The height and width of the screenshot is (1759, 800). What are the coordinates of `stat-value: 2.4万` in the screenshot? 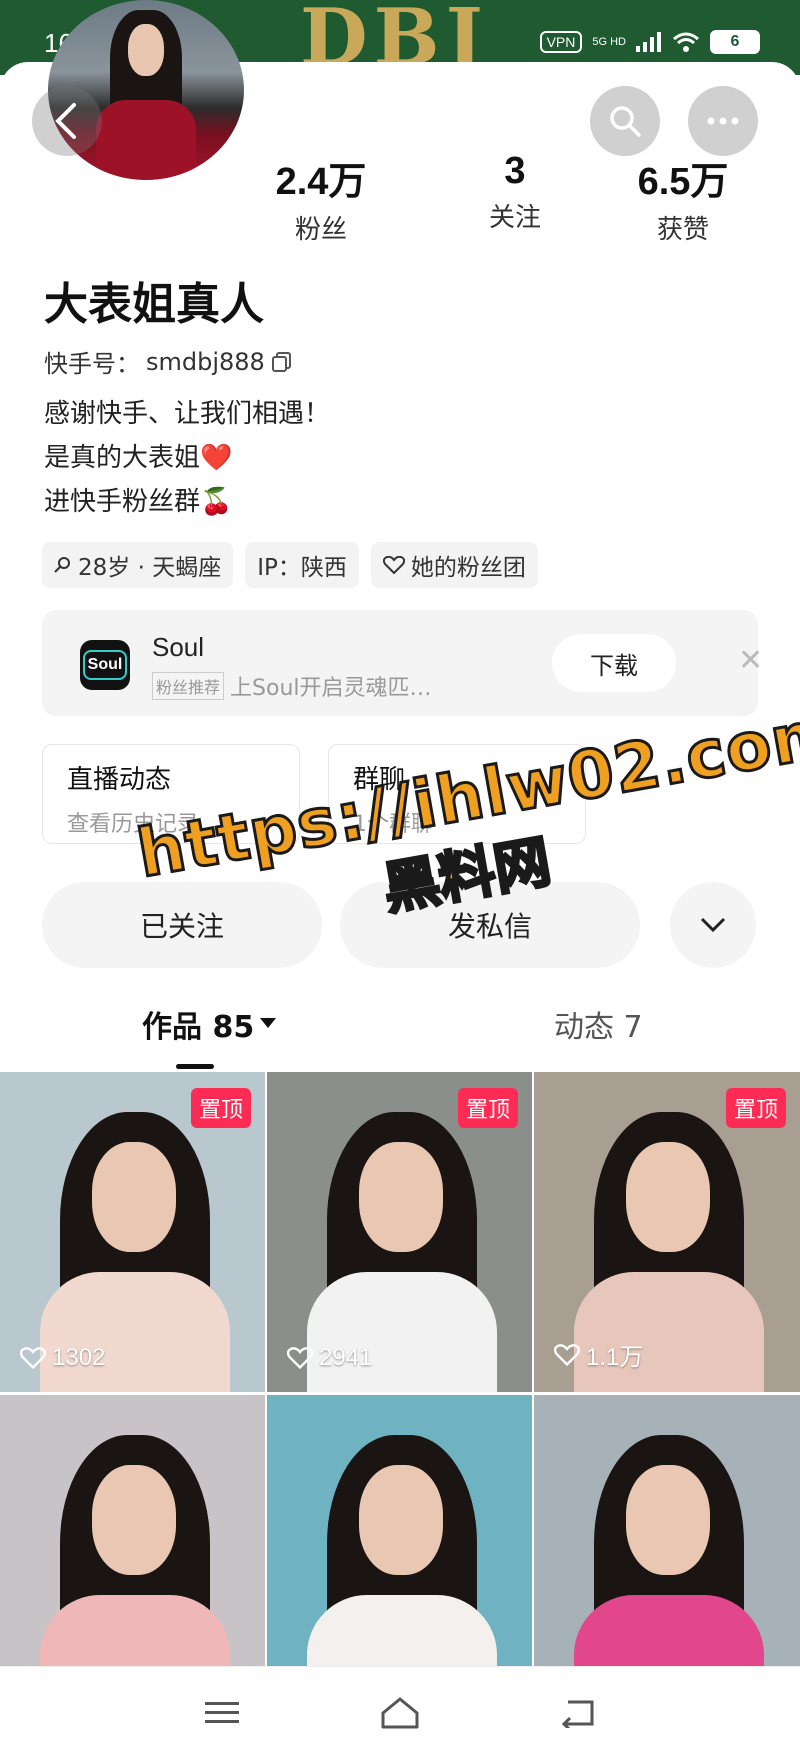 It's located at (321, 182).